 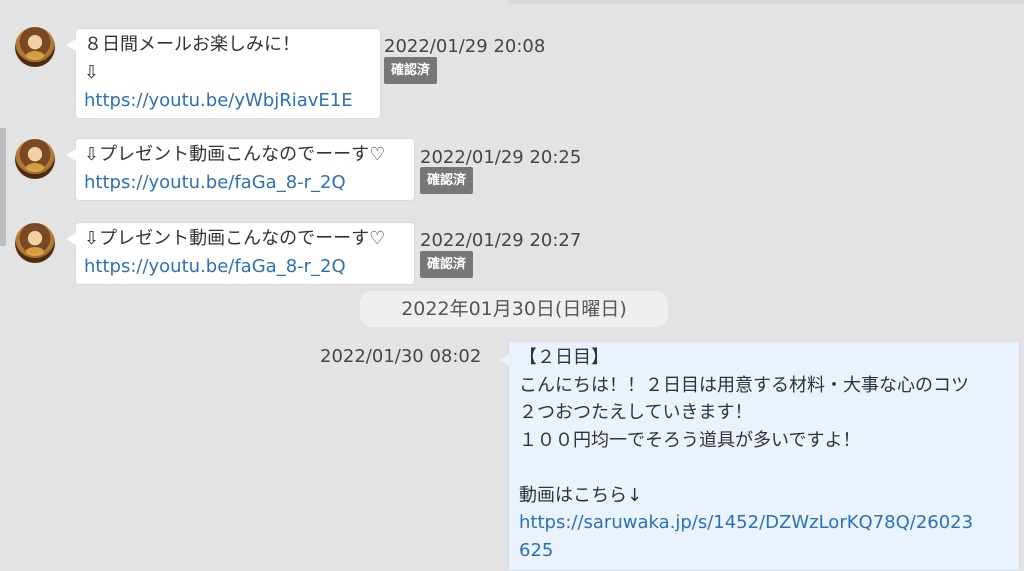 What do you see at coordinates (766, 2) in the screenshot?
I see `top-strip` at bounding box center [766, 2].